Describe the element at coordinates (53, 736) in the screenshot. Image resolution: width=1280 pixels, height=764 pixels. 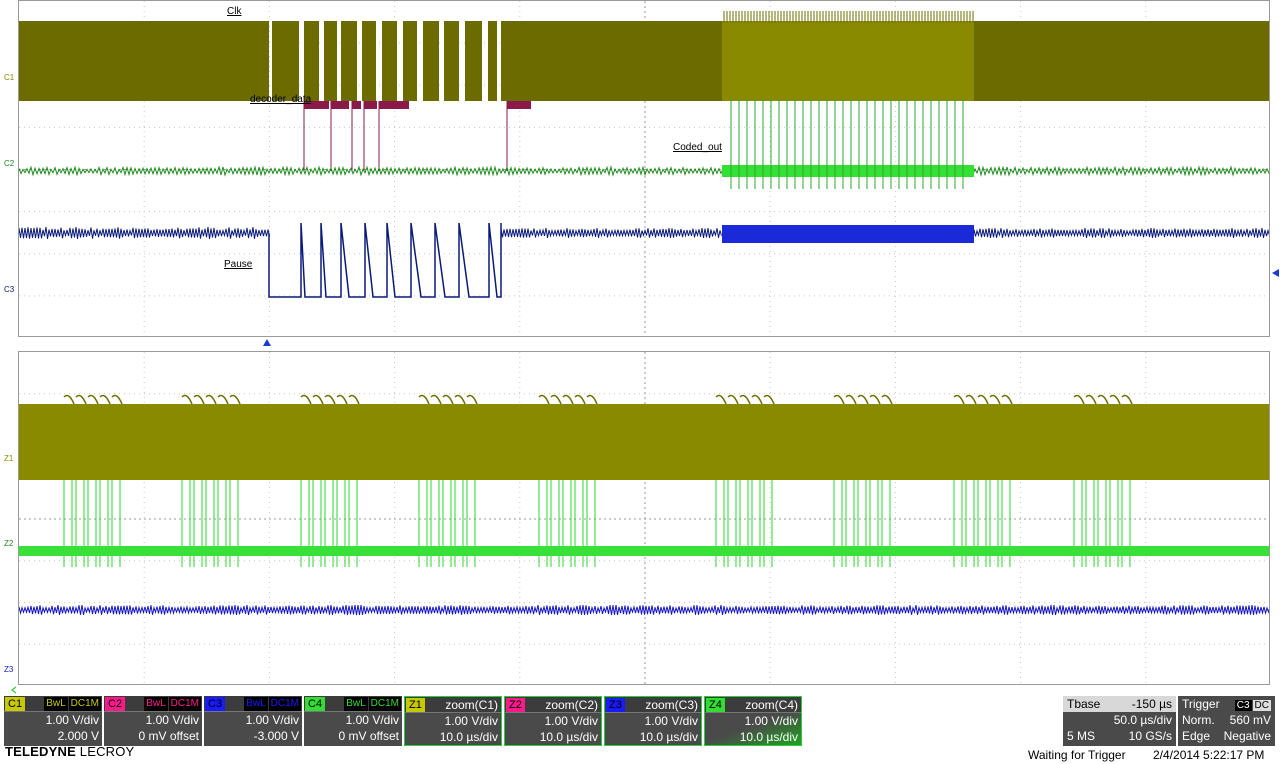
I see `channel-offset: 2.000 V` at that location.